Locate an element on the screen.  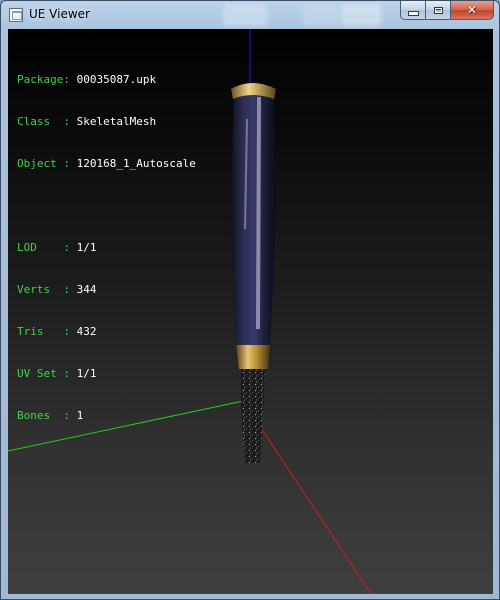
app-window-icon is located at coordinates (16, 15).